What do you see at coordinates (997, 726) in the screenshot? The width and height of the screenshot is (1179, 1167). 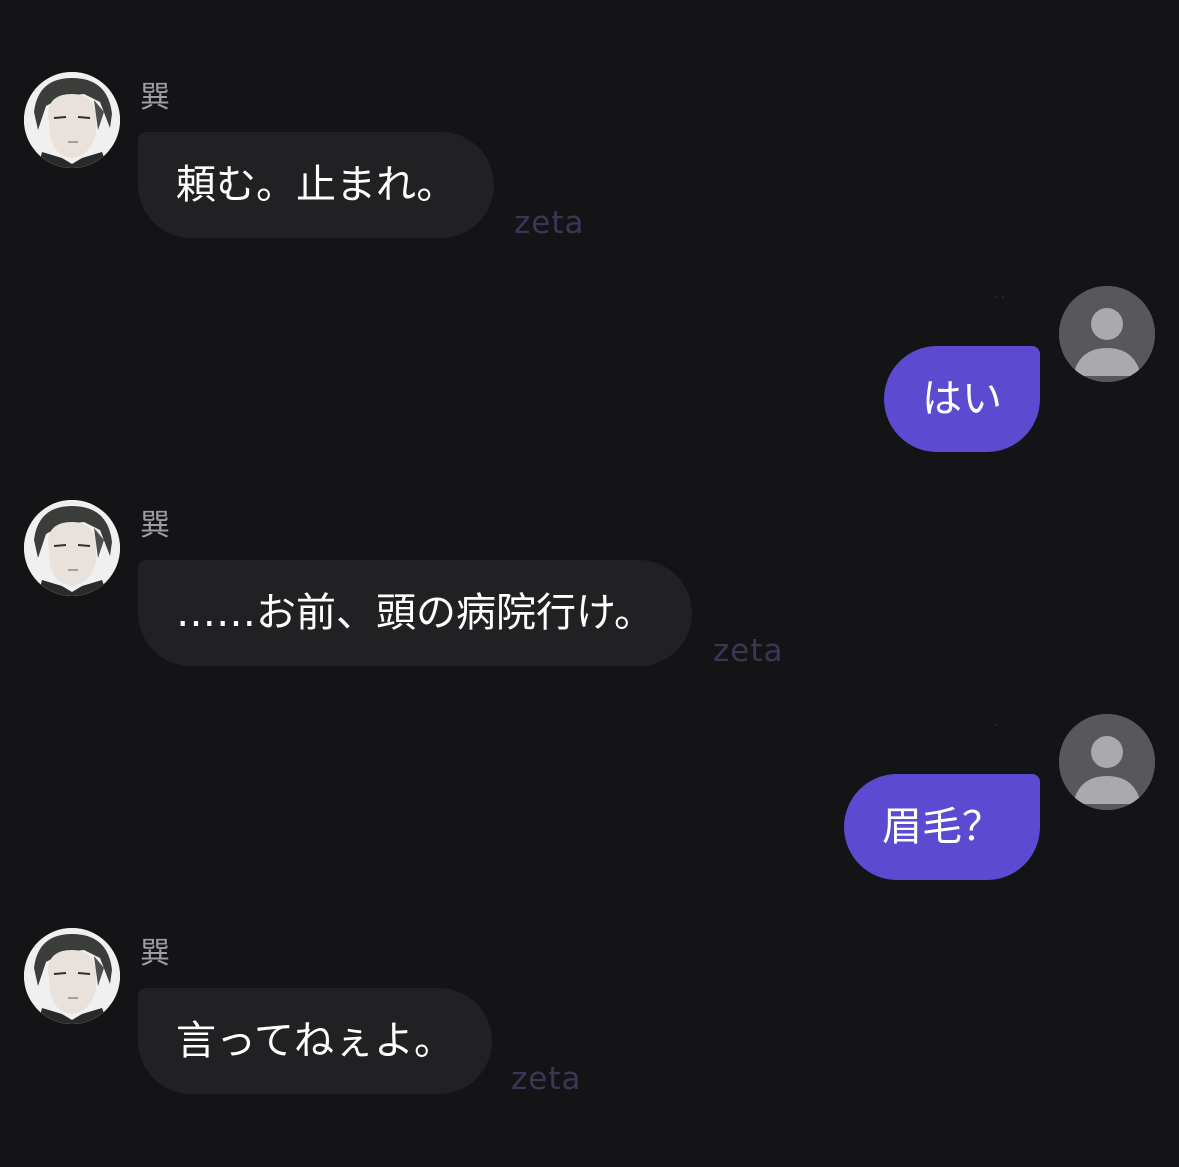 I see `message-options-dots: ·` at bounding box center [997, 726].